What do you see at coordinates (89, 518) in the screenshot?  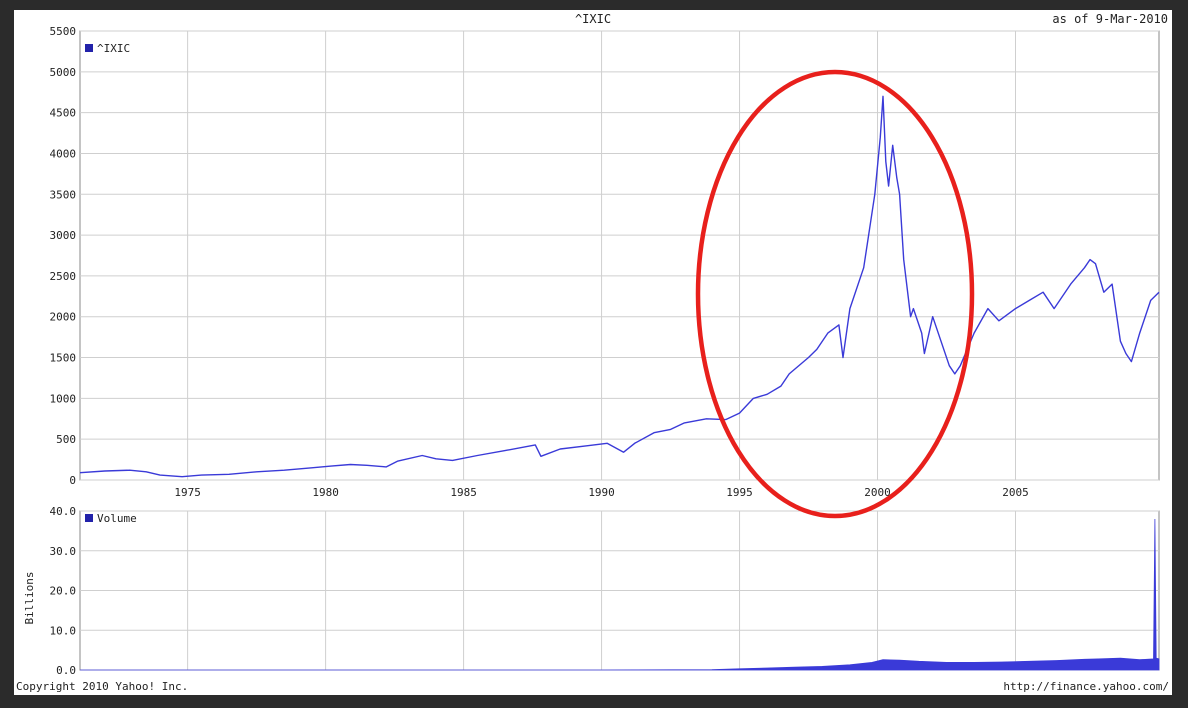 I see `volume-legend-swatch` at bounding box center [89, 518].